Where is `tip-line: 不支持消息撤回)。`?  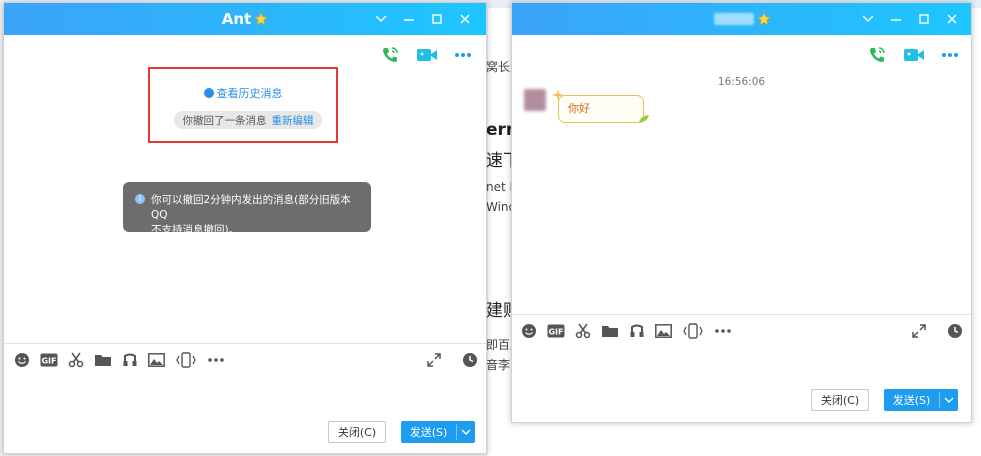
tip-line: 不支持消息撤回)。 is located at coordinates (195, 230).